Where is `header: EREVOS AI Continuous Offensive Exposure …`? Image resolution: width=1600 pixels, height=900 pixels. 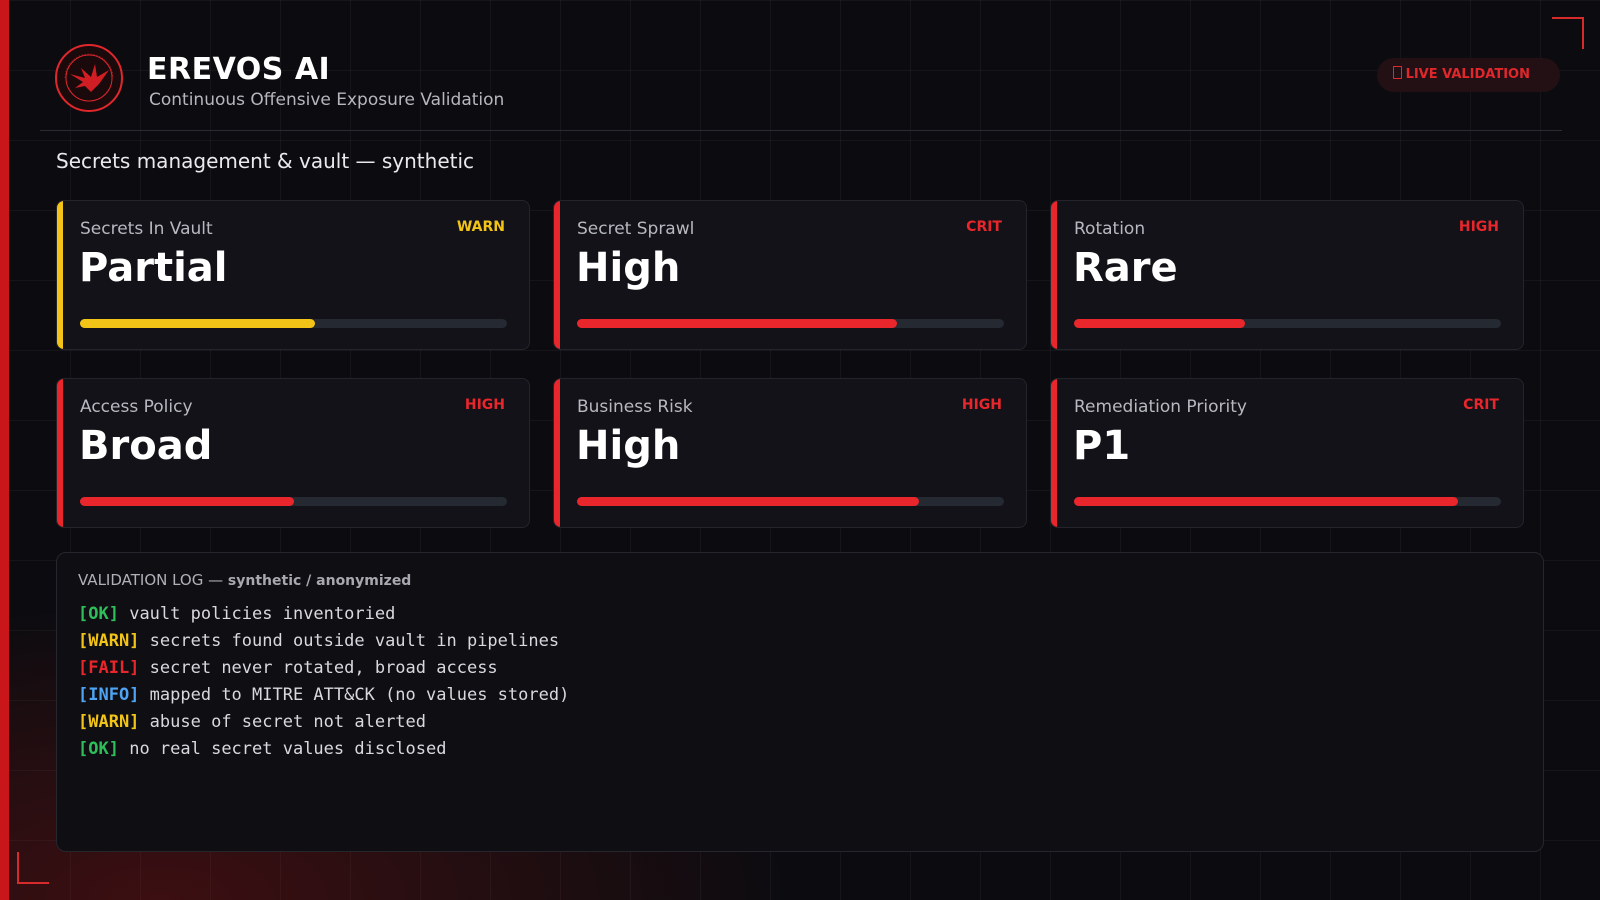
header: EREVOS AI Continuous Offensive Exposure … is located at coordinates (807, 83).